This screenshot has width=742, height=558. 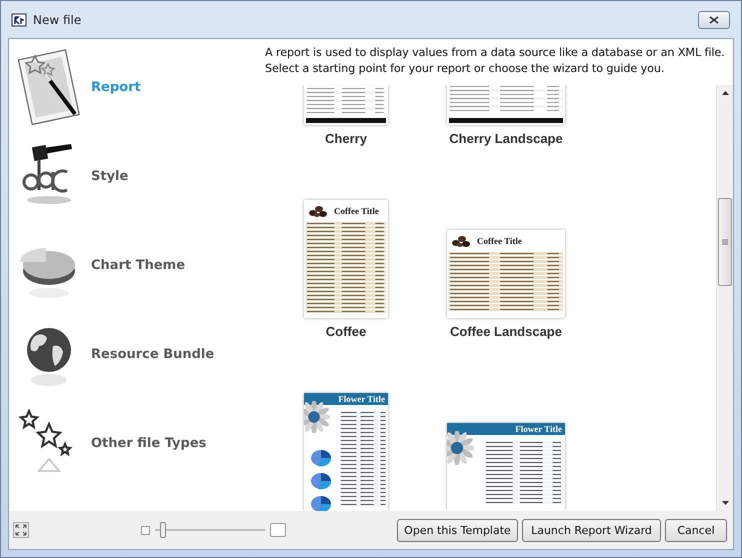 What do you see at coordinates (457, 530) in the screenshot?
I see `dialog-button: Open this Template` at bounding box center [457, 530].